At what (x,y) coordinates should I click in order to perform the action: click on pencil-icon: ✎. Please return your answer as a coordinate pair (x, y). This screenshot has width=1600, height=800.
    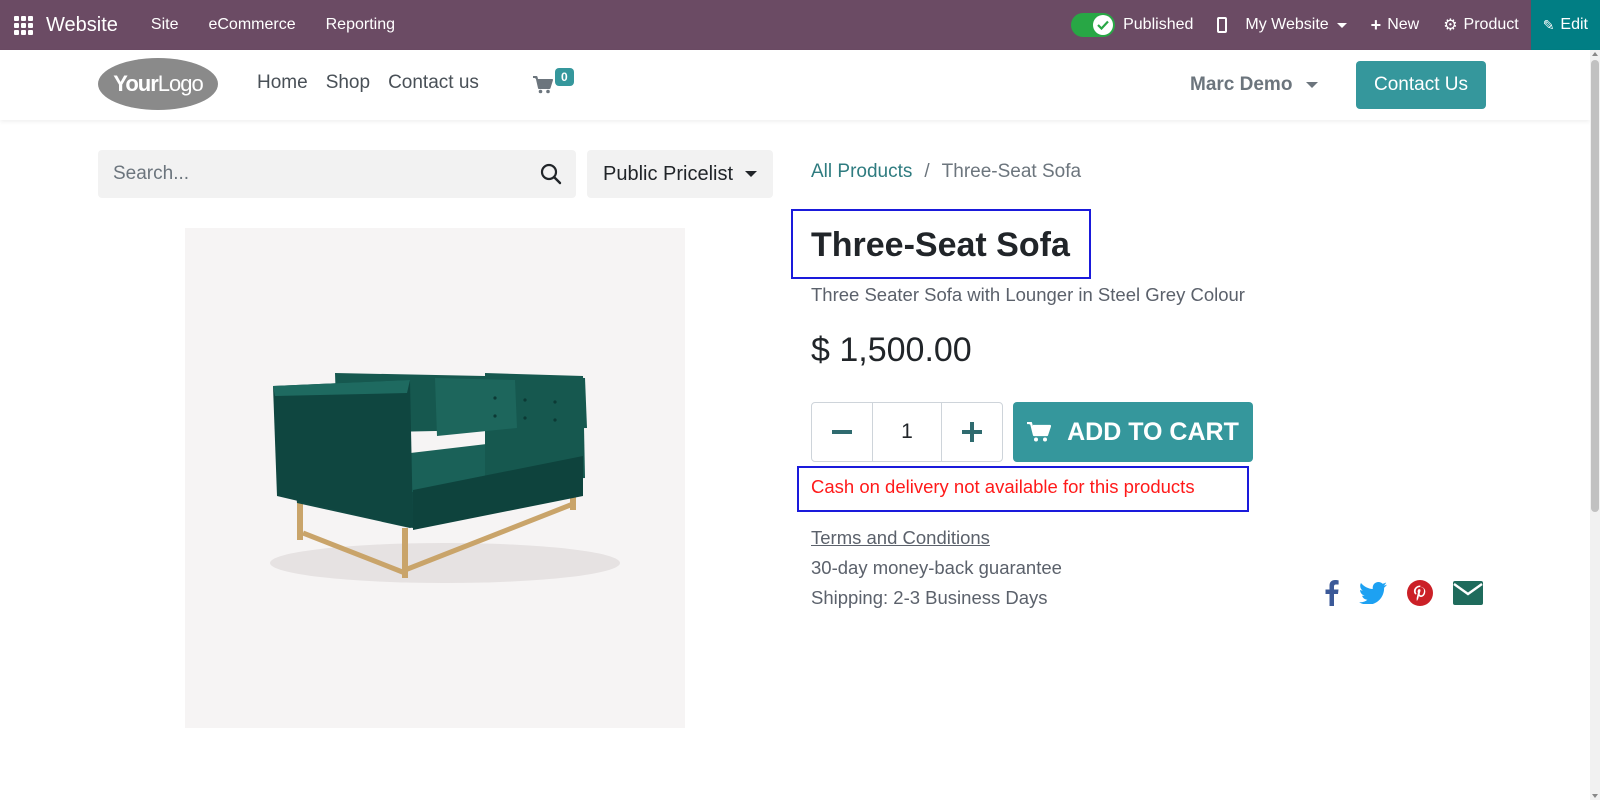
    Looking at the image, I should click on (1548, 24).